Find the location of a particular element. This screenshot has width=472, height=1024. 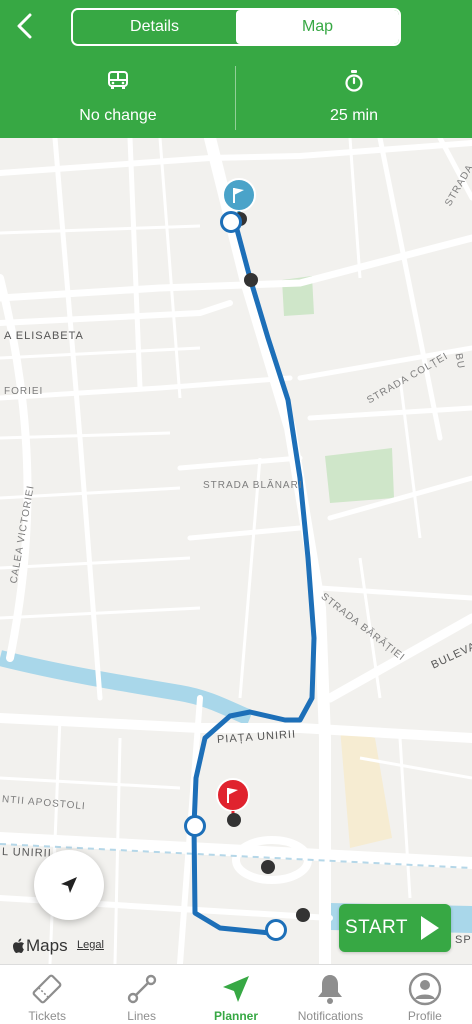

tab-notifications: Notifications is located at coordinates (330, 994).